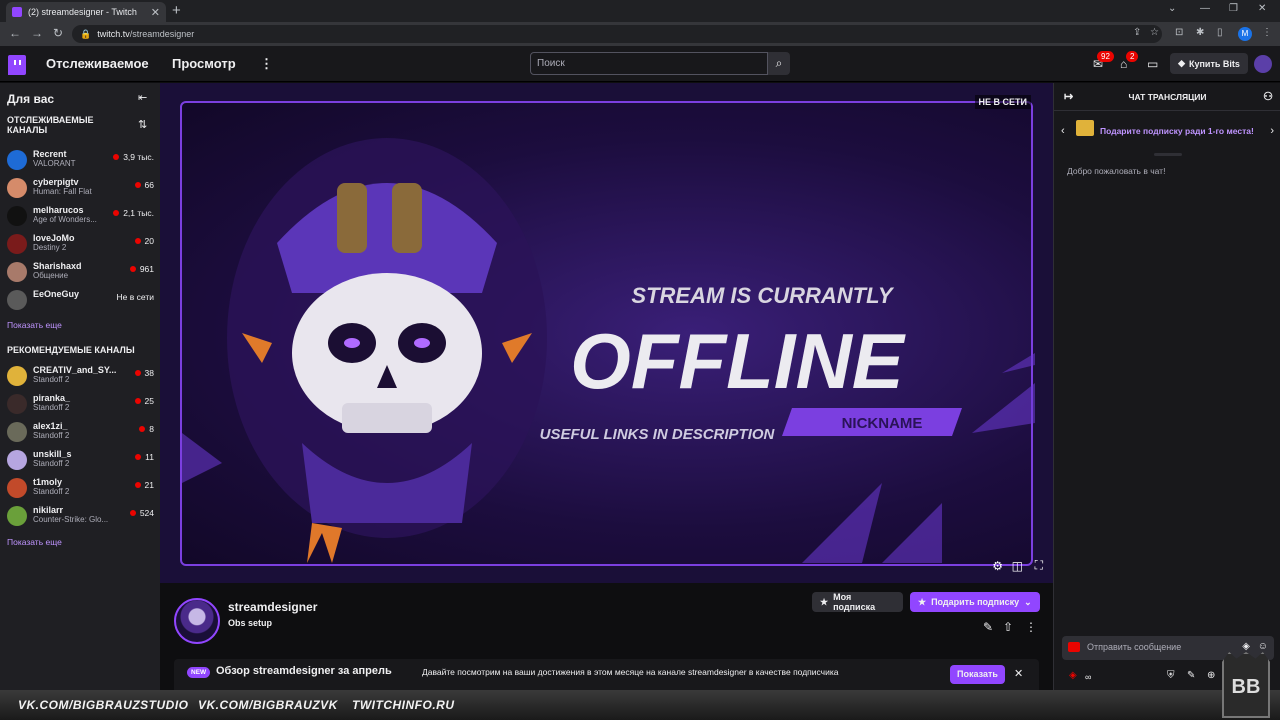 This screenshot has width=1280, height=720. Describe the element at coordinates (80, 188) in the screenshot. I see `sidebar-channel-followed: cyberpigtv Human: Fall Flat 66` at that location.